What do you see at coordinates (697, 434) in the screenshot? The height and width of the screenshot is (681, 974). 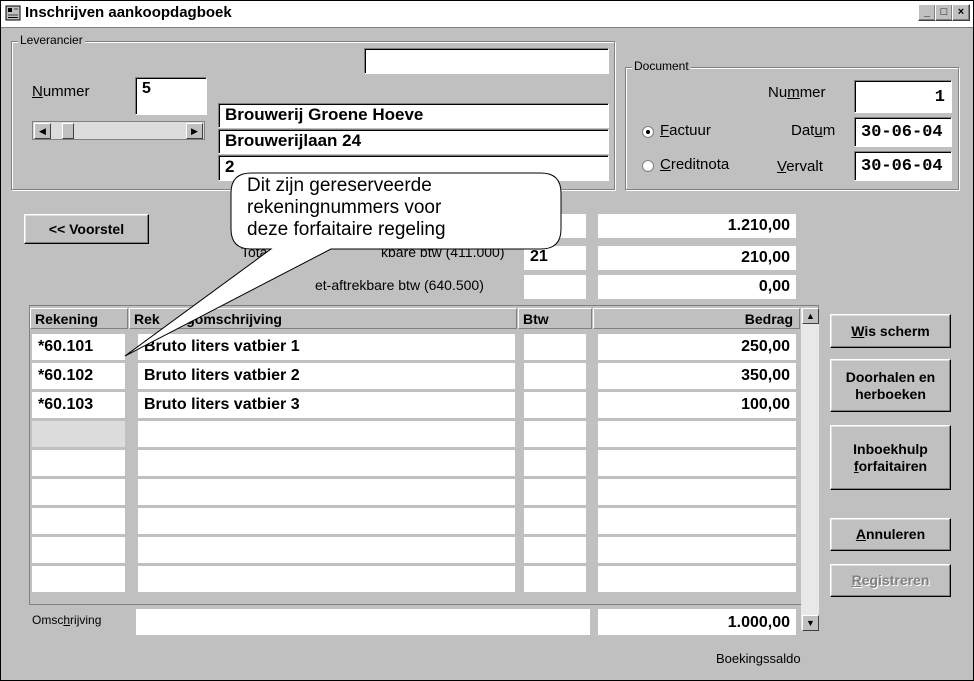 I see `row-4-bedrag-cell` at bounding box center [697, 434].